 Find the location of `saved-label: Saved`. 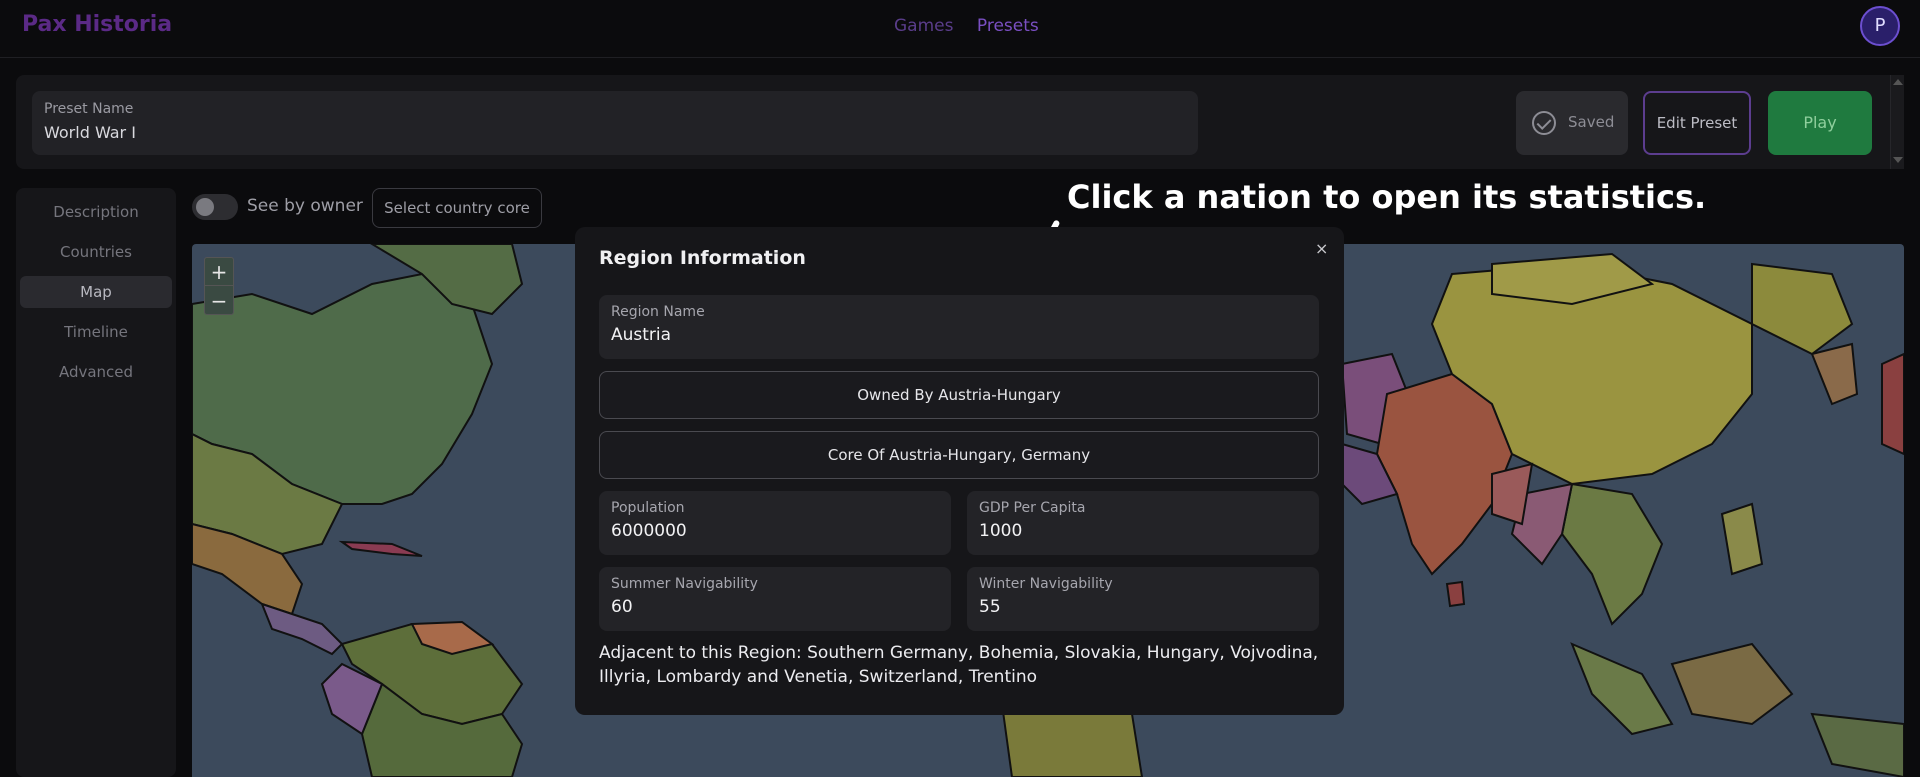

saved-label: Saved is located at coordinates (1591, 122).